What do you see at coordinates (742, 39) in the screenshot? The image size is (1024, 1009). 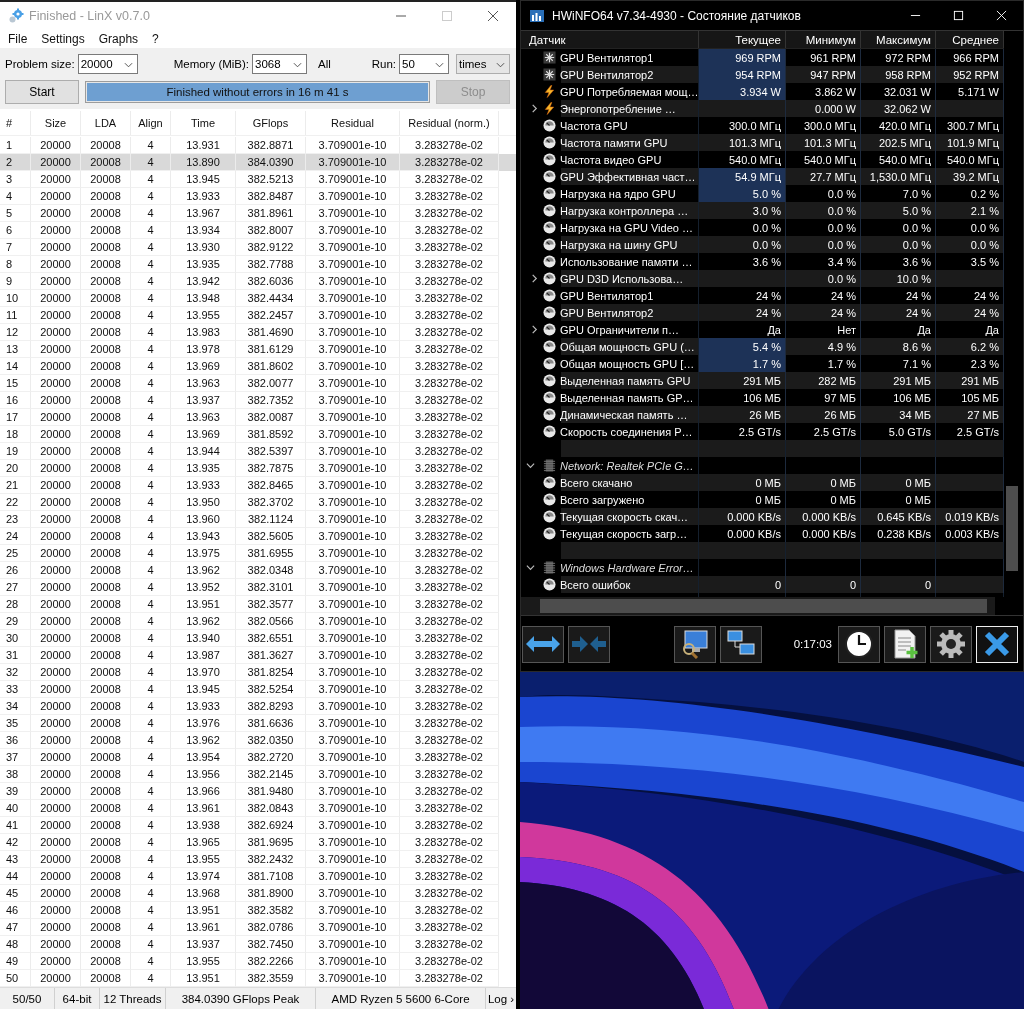 I see `column-header: Текущее` at bounding box center [742, 39].